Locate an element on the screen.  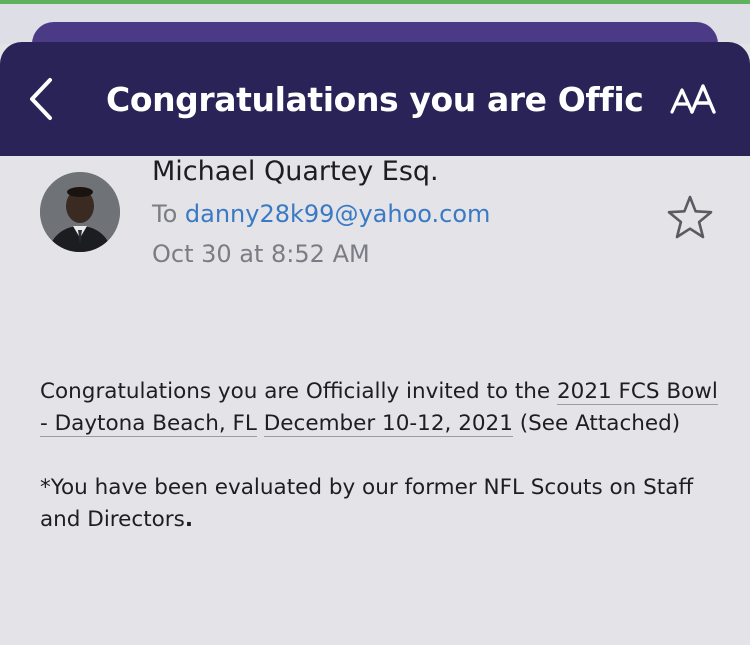
recipient-line: To danny28k99@yahoo.com is located at coordinates (321, 214).